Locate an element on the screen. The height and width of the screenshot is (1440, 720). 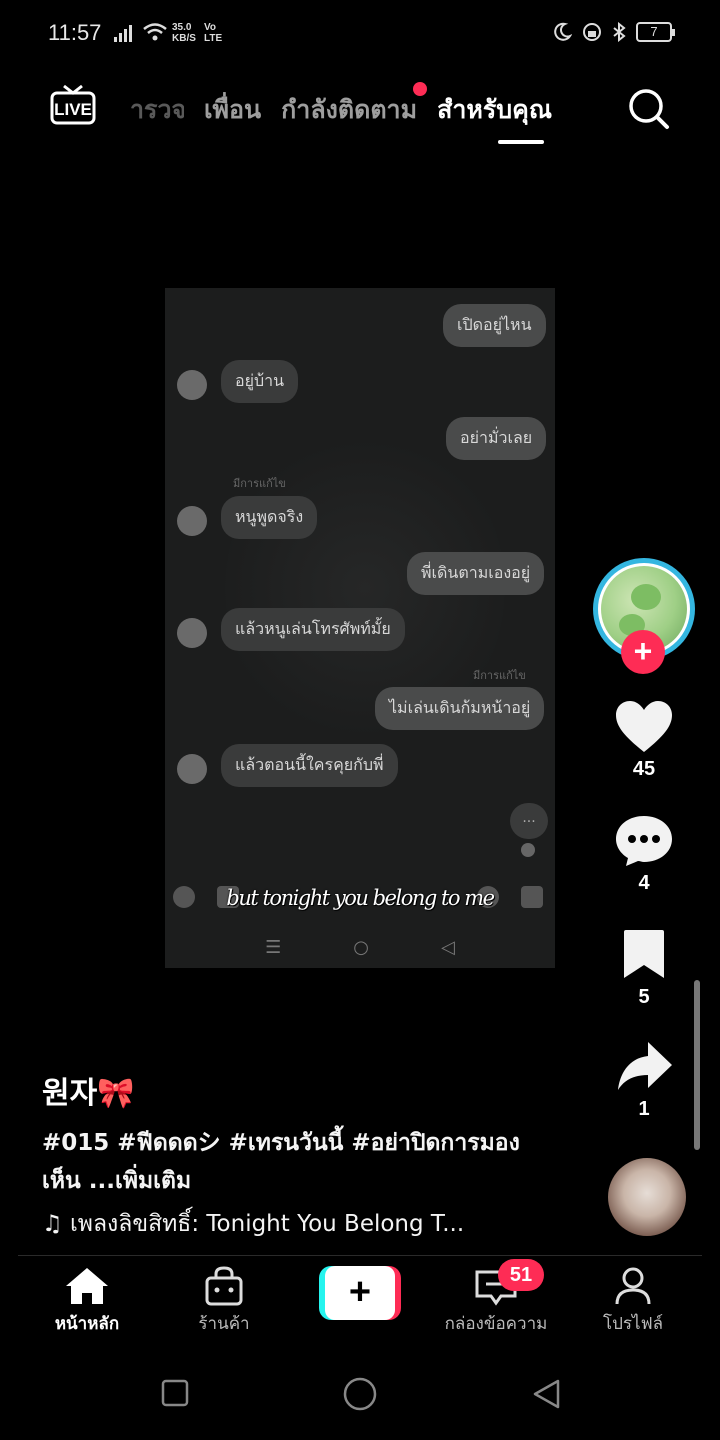
chat-message: พี่เดินตามเองอยู่ is located at coordinates (476, 573).